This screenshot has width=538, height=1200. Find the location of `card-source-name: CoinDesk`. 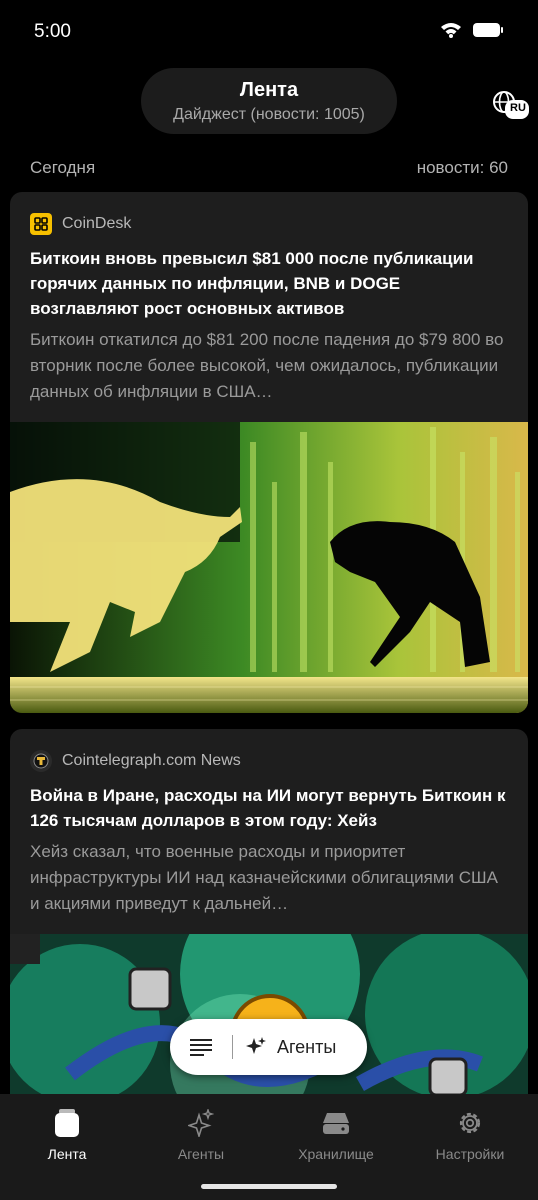

card-source-name: CoinDesk is located at coordinates (97, 223).